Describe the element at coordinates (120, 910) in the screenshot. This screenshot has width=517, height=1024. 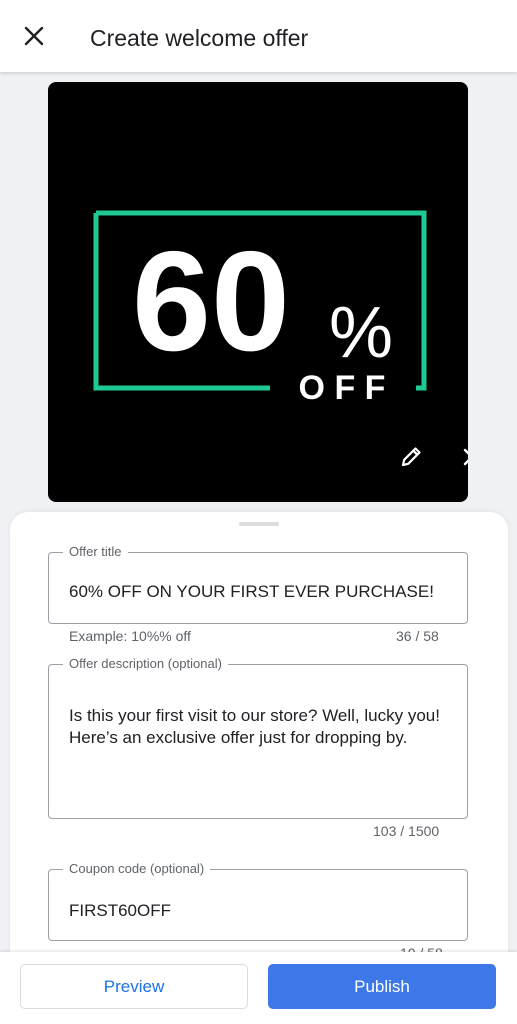
I see `coupon-code-value: FIRST60OFF` at that location.